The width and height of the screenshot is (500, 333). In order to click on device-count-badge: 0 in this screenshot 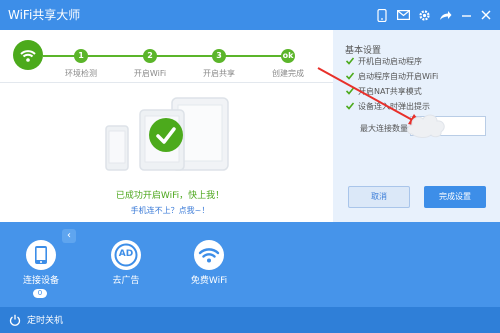, I will do `click(40, 293)`.